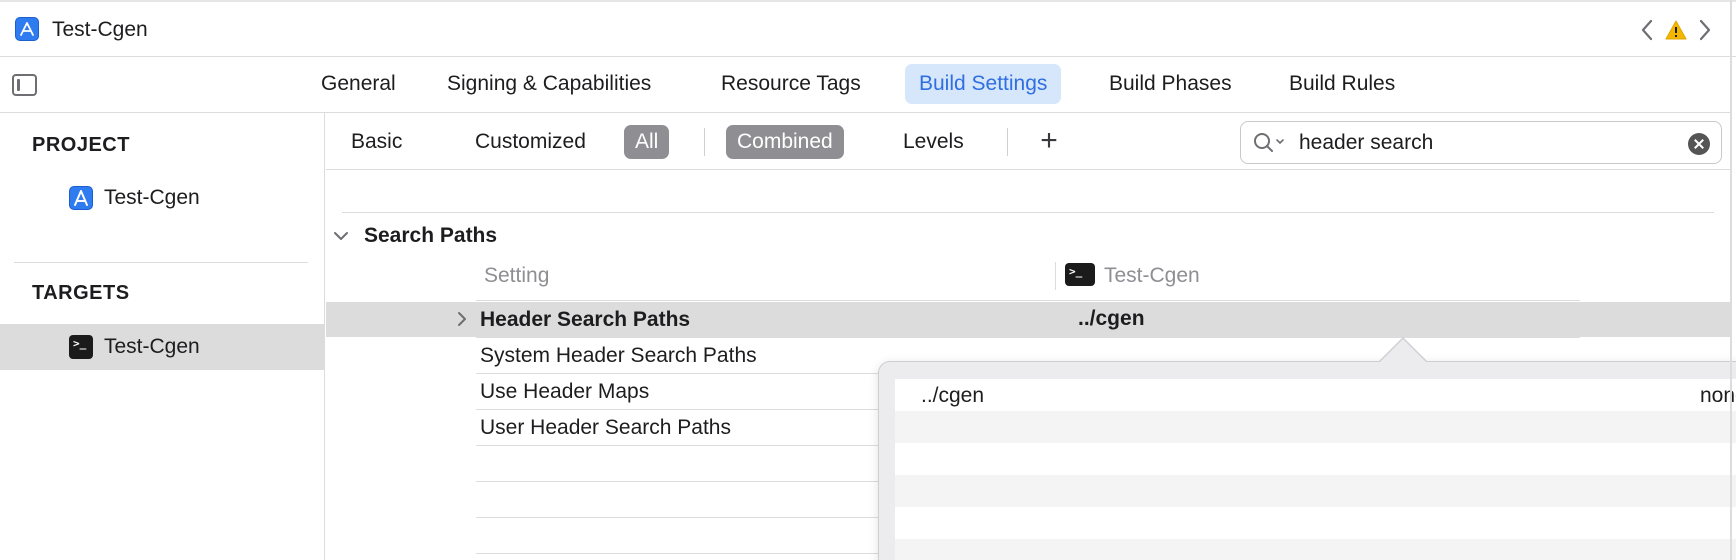 The height and width of the screenshot is (560, 1736). What do you see at coordinates (647, 142) in the screenshot?
I see `filter-all-button: All` at bounding box center [647, 142].